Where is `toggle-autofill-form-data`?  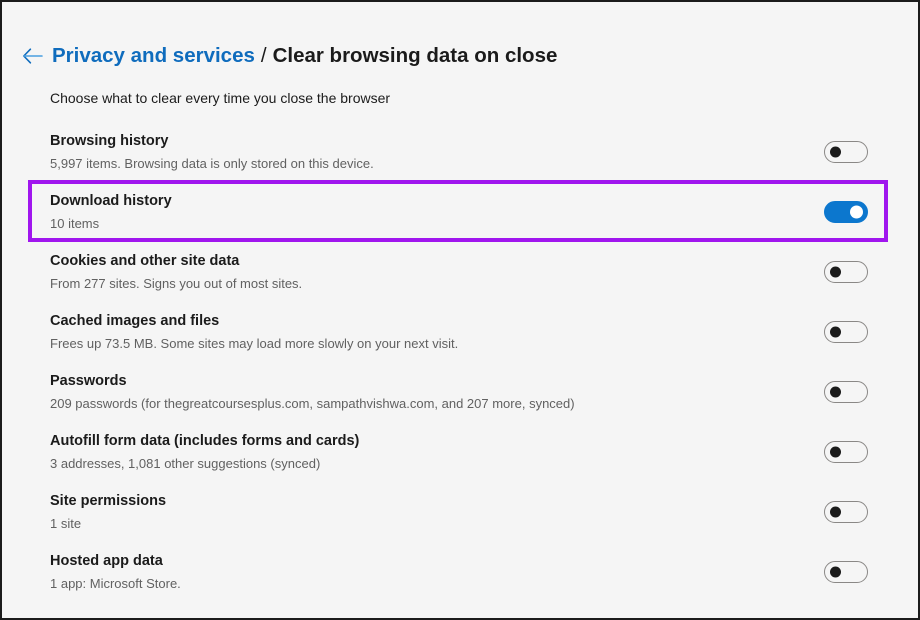 toggle-autofill-form-data is located at coordinates (846, 452).